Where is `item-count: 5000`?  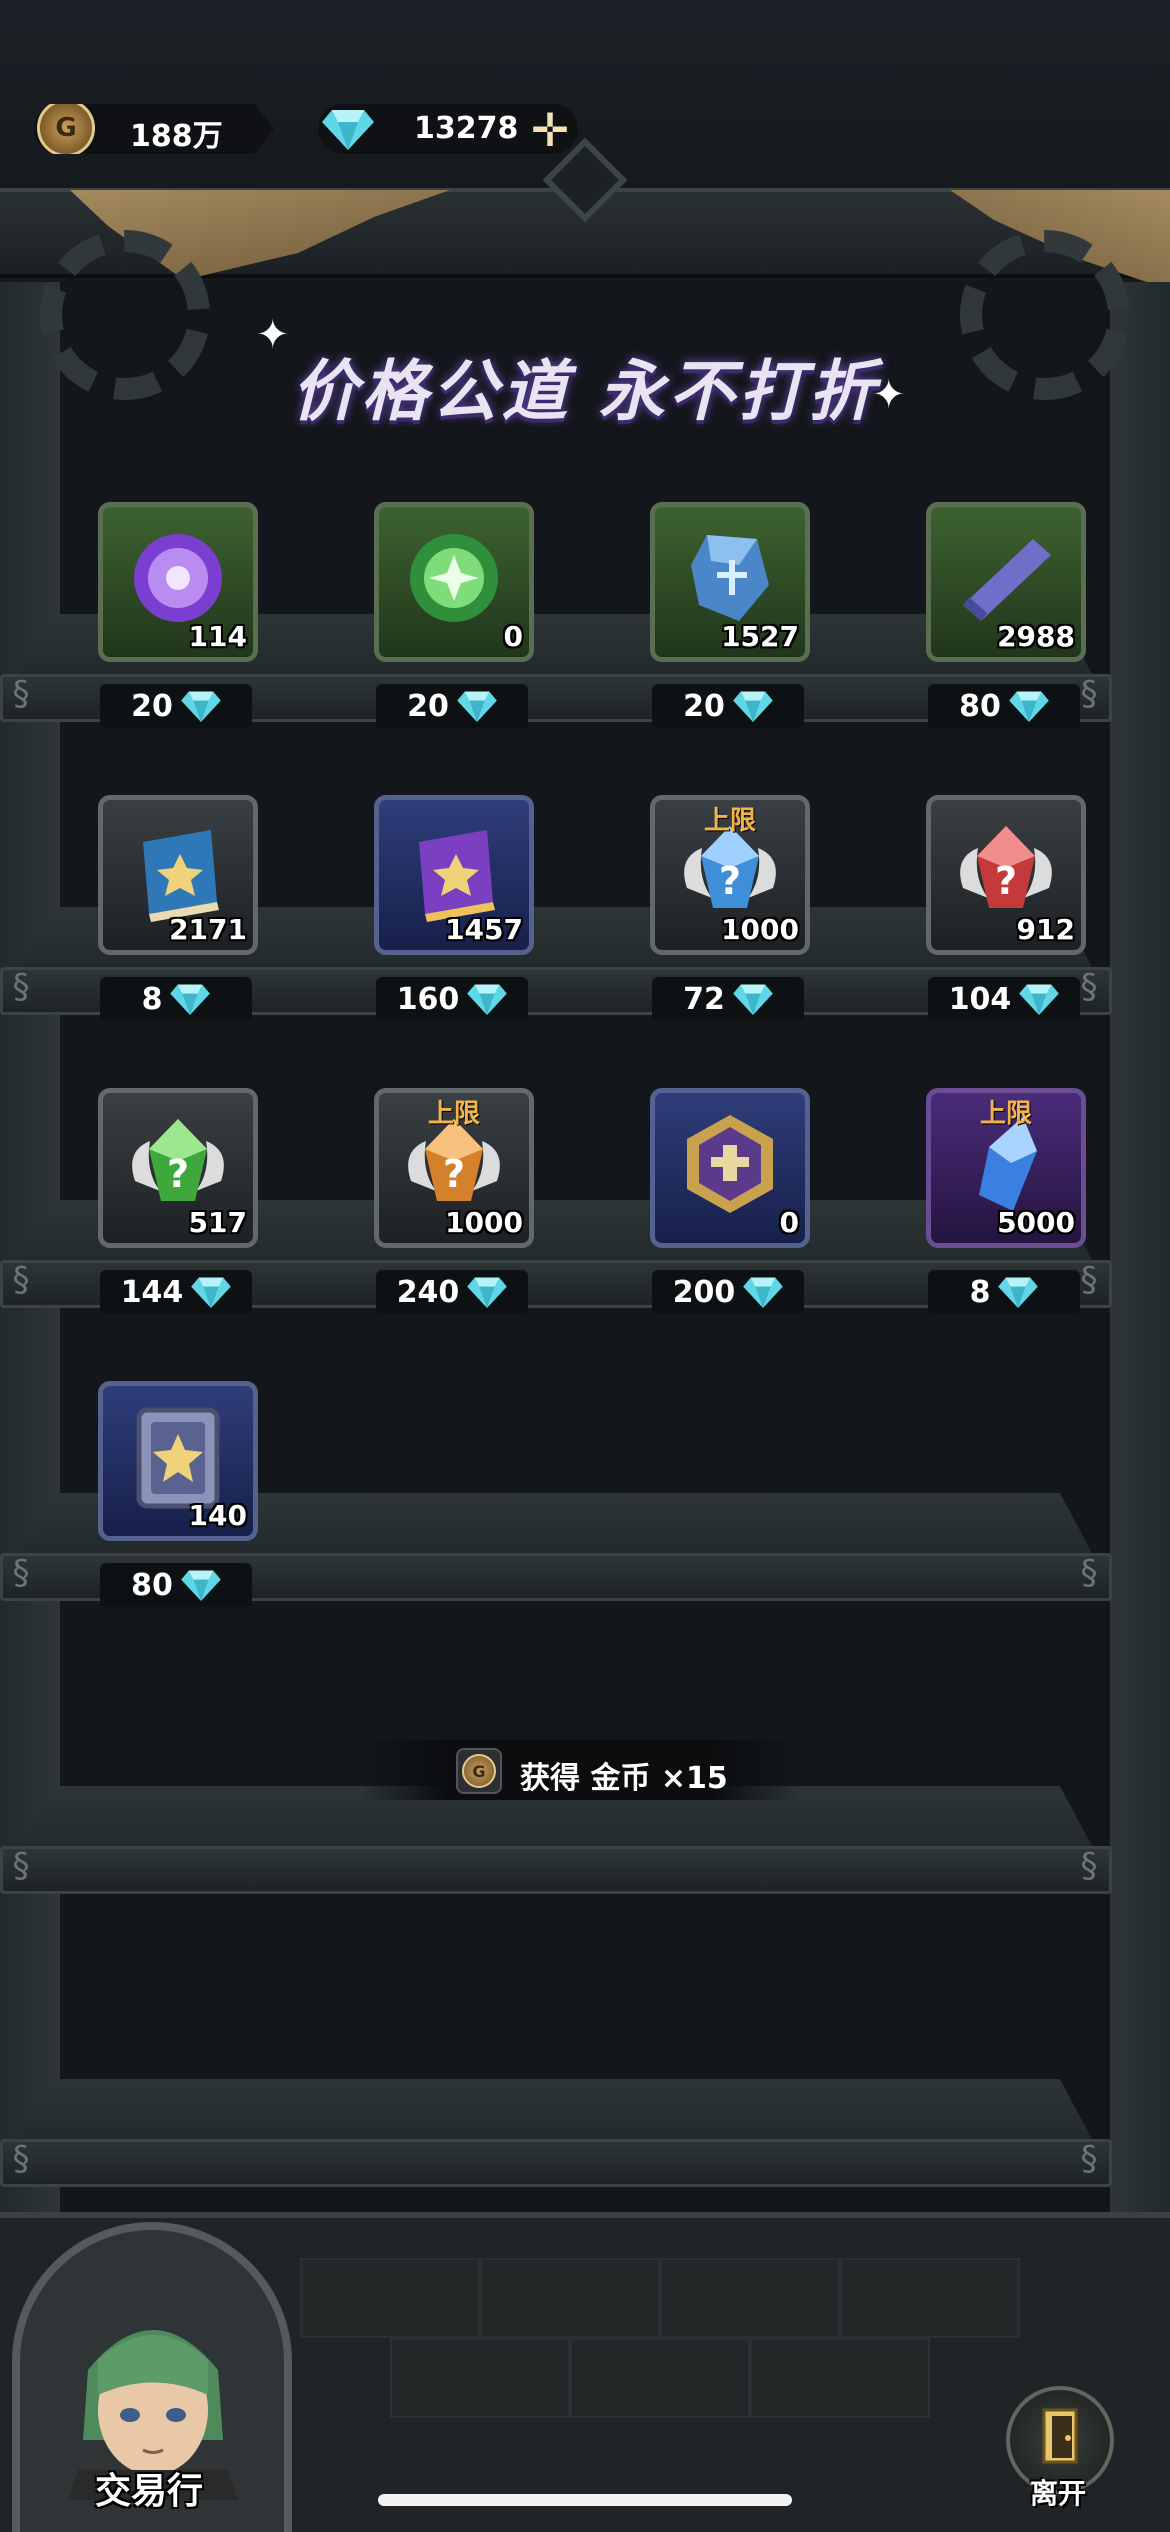
item-count: 5000 is located at coordinates (1036, 1222).